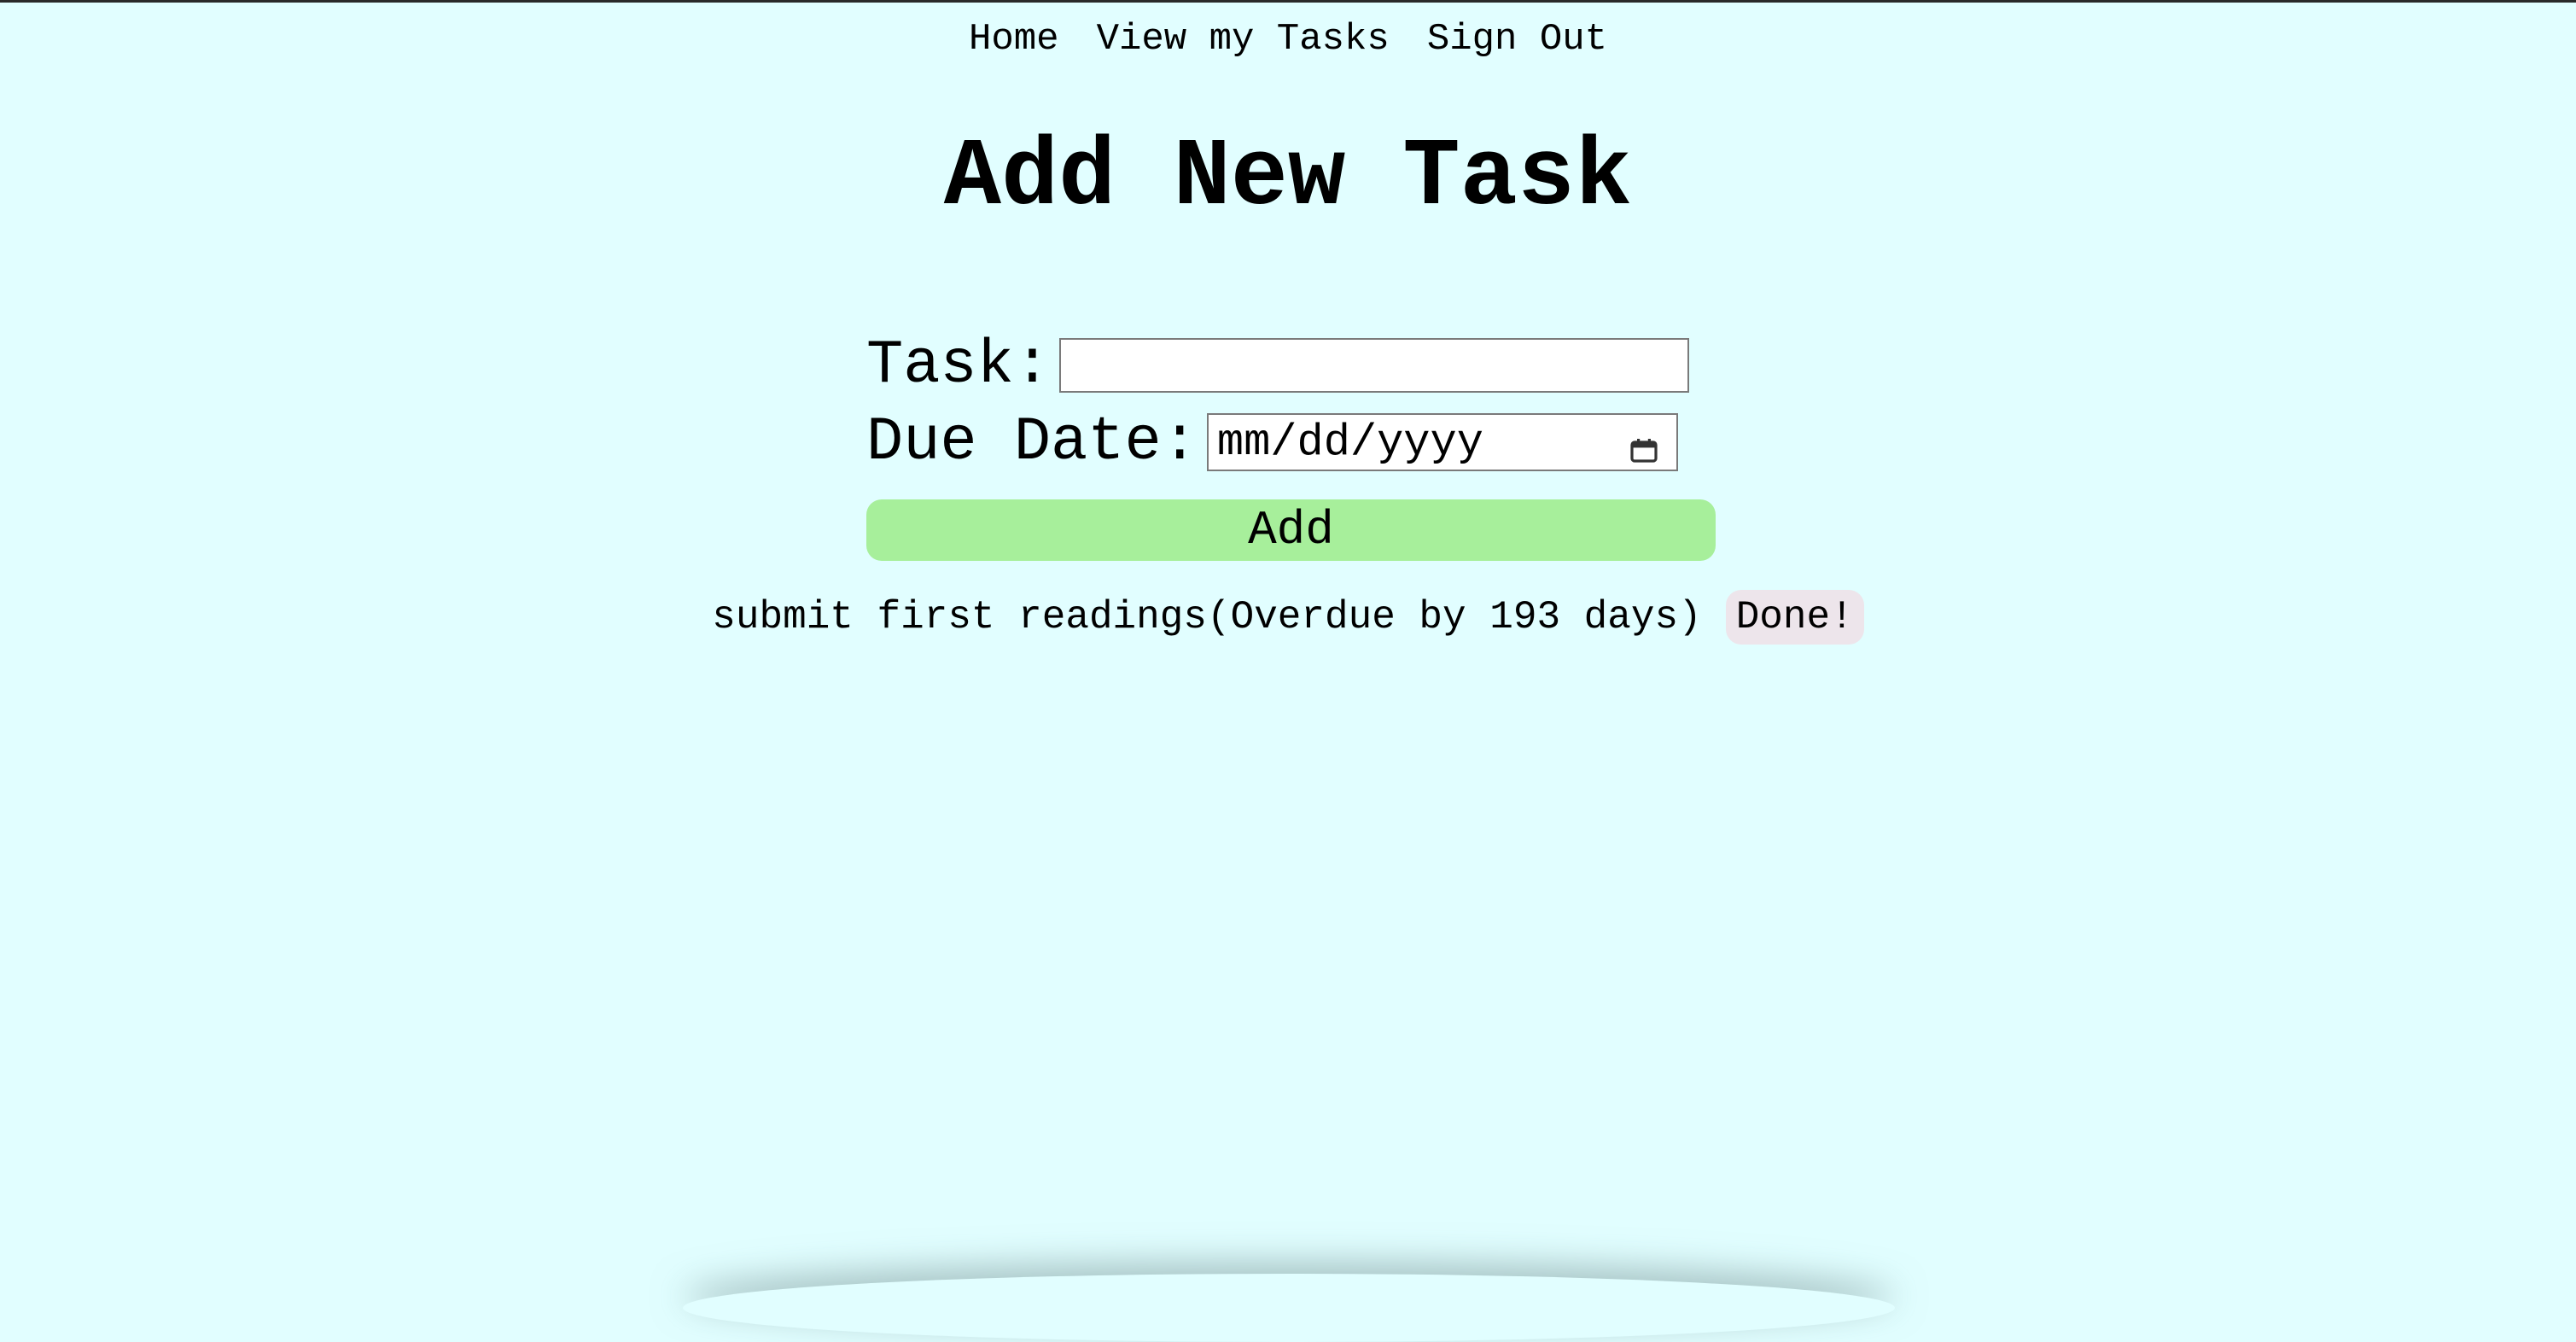 The height and width of the screenshot is (1342, 2576). Describe the element at coordinates (1288, 178) in the screenshot. I see `page-title: Add New Task` at that location.